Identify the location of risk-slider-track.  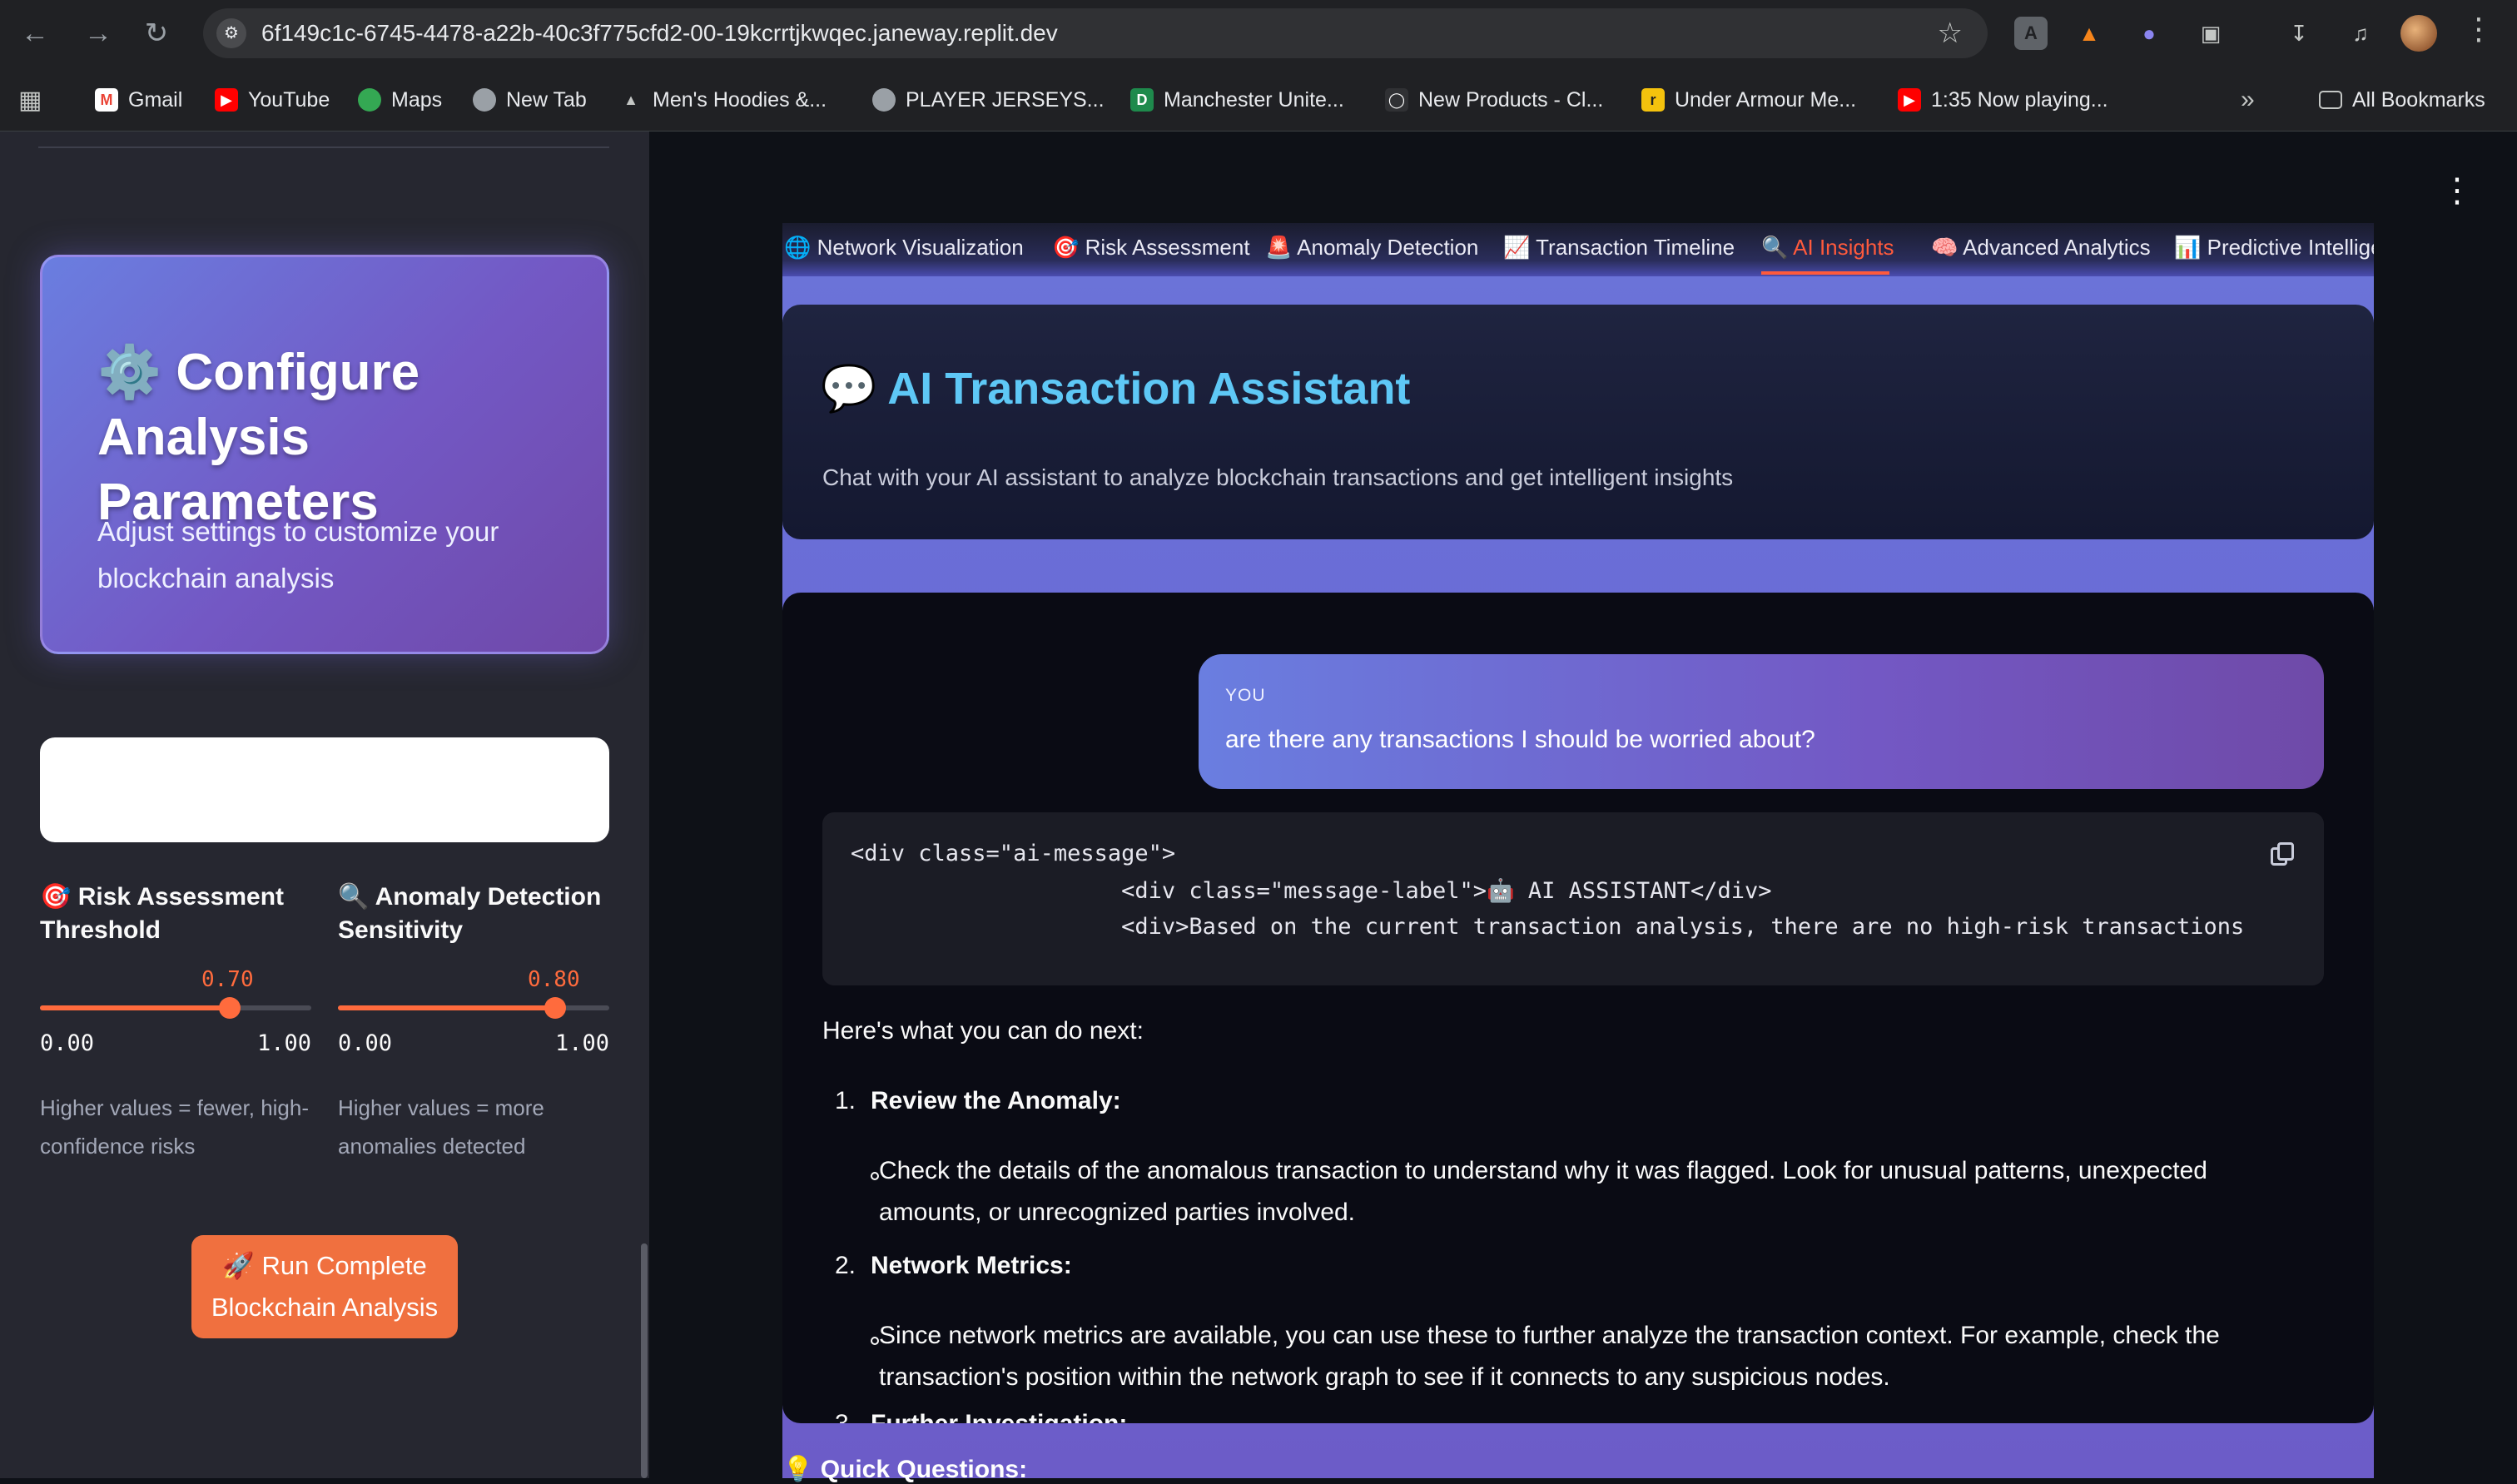
(175, 1008).